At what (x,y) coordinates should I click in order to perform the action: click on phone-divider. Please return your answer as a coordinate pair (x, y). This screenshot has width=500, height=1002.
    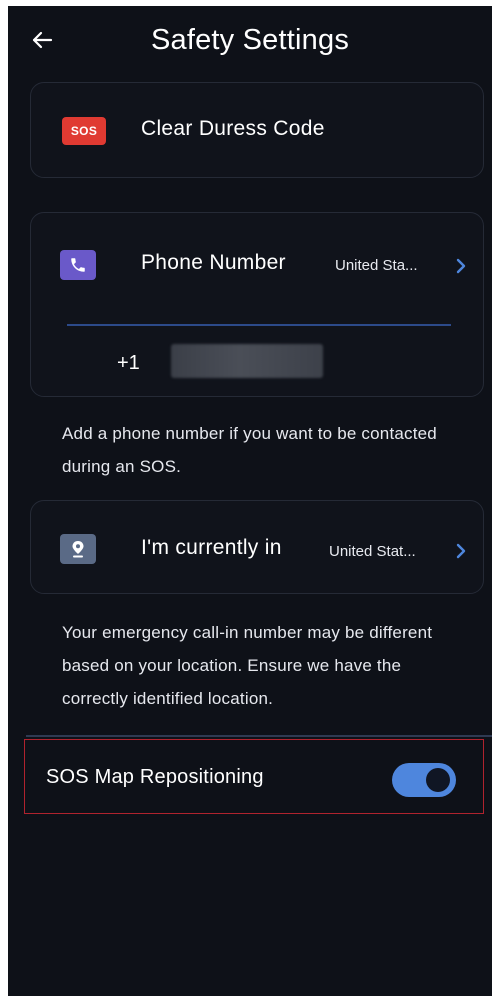
    Looking at the image, I should click on (259, 325).